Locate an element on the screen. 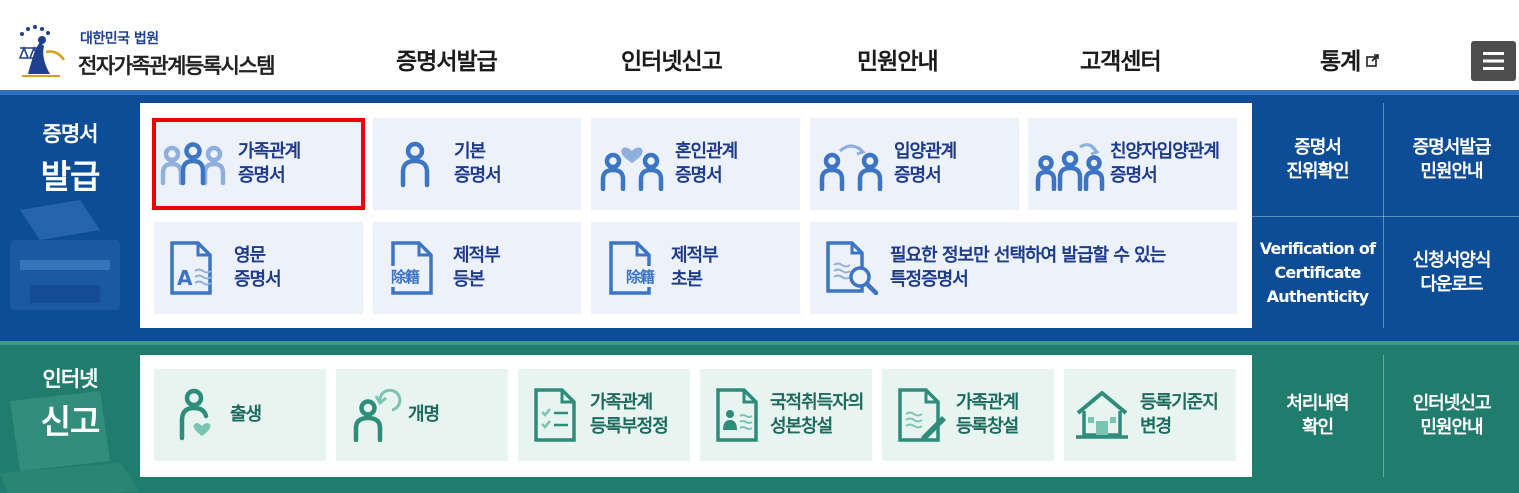  card-label: 등록기준지 변경 is located at coordinates (1179, 414).